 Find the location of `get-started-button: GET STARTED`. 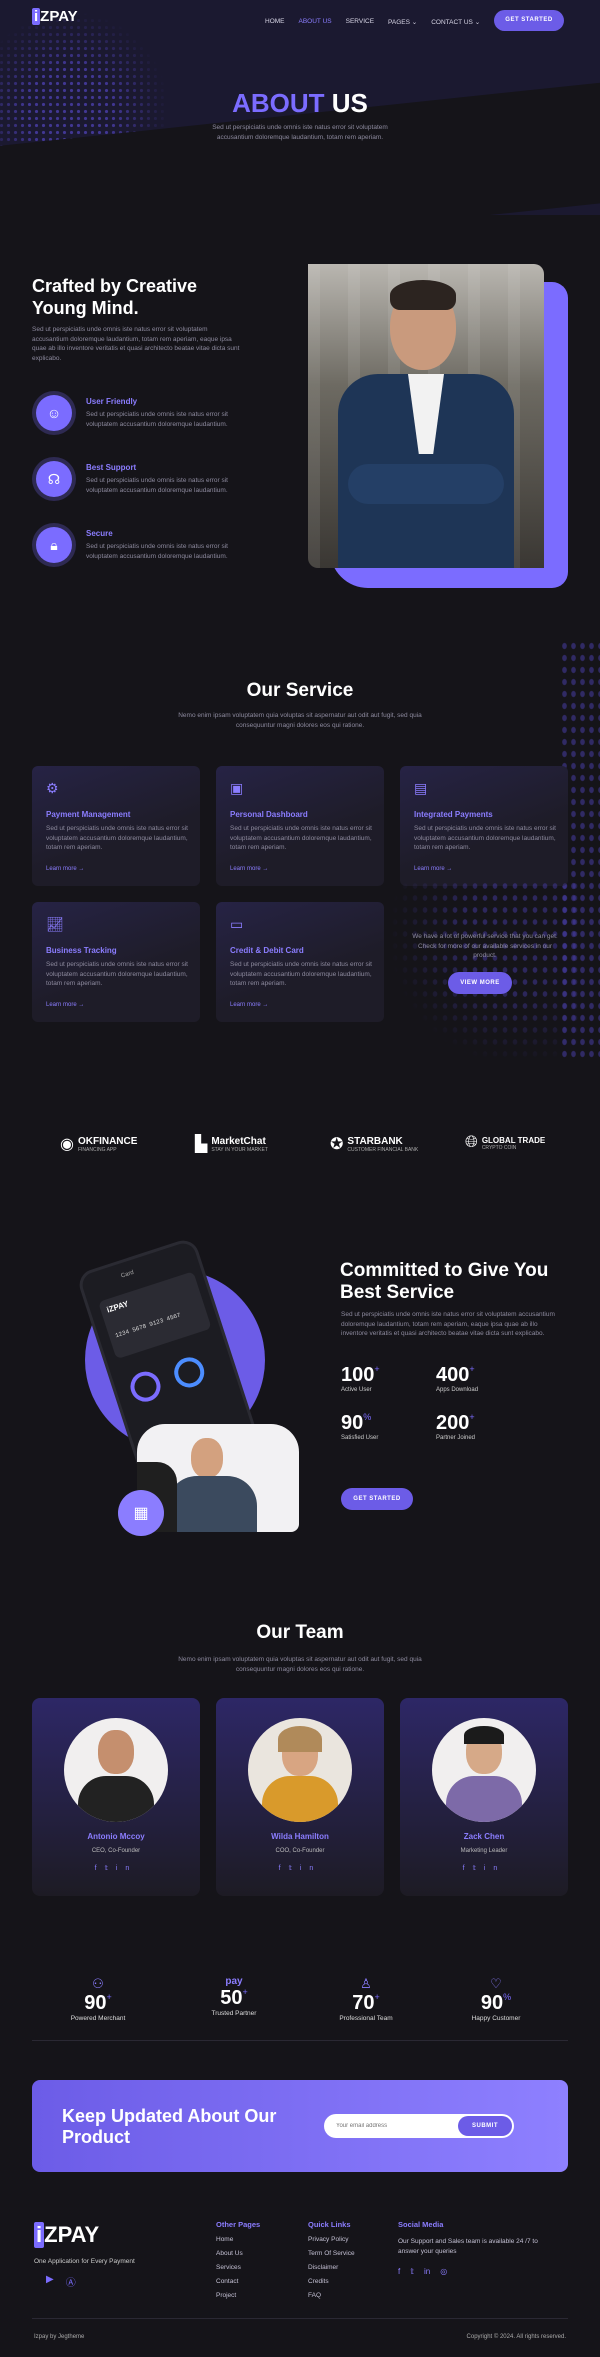

get-started-button: GET STARTED is located at coordinates (529, 20).